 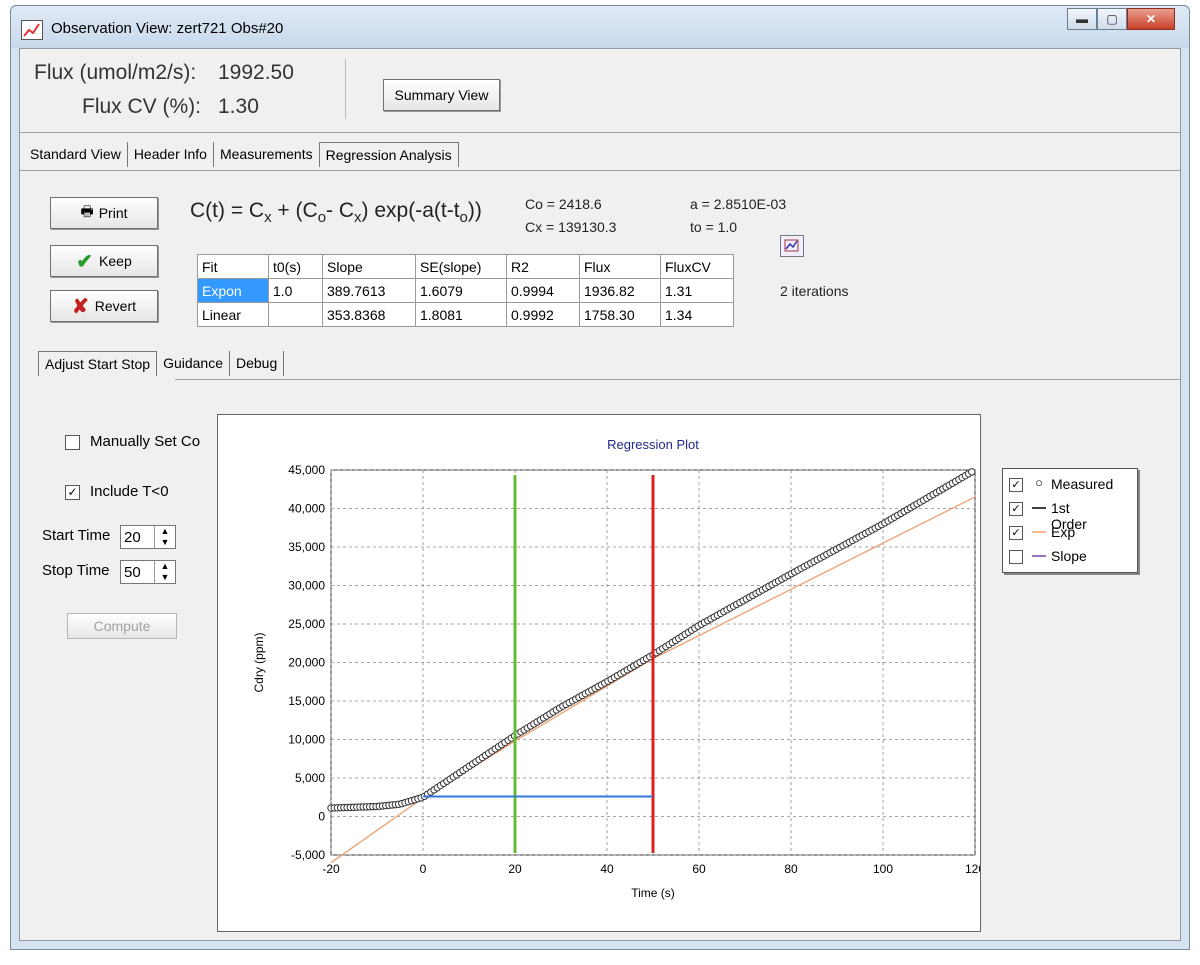 What do you see at coordinates (145, 441) in the screenshot?
I see `manually-set-co-label: Manually Set Co` at bounding box center [145, 441].